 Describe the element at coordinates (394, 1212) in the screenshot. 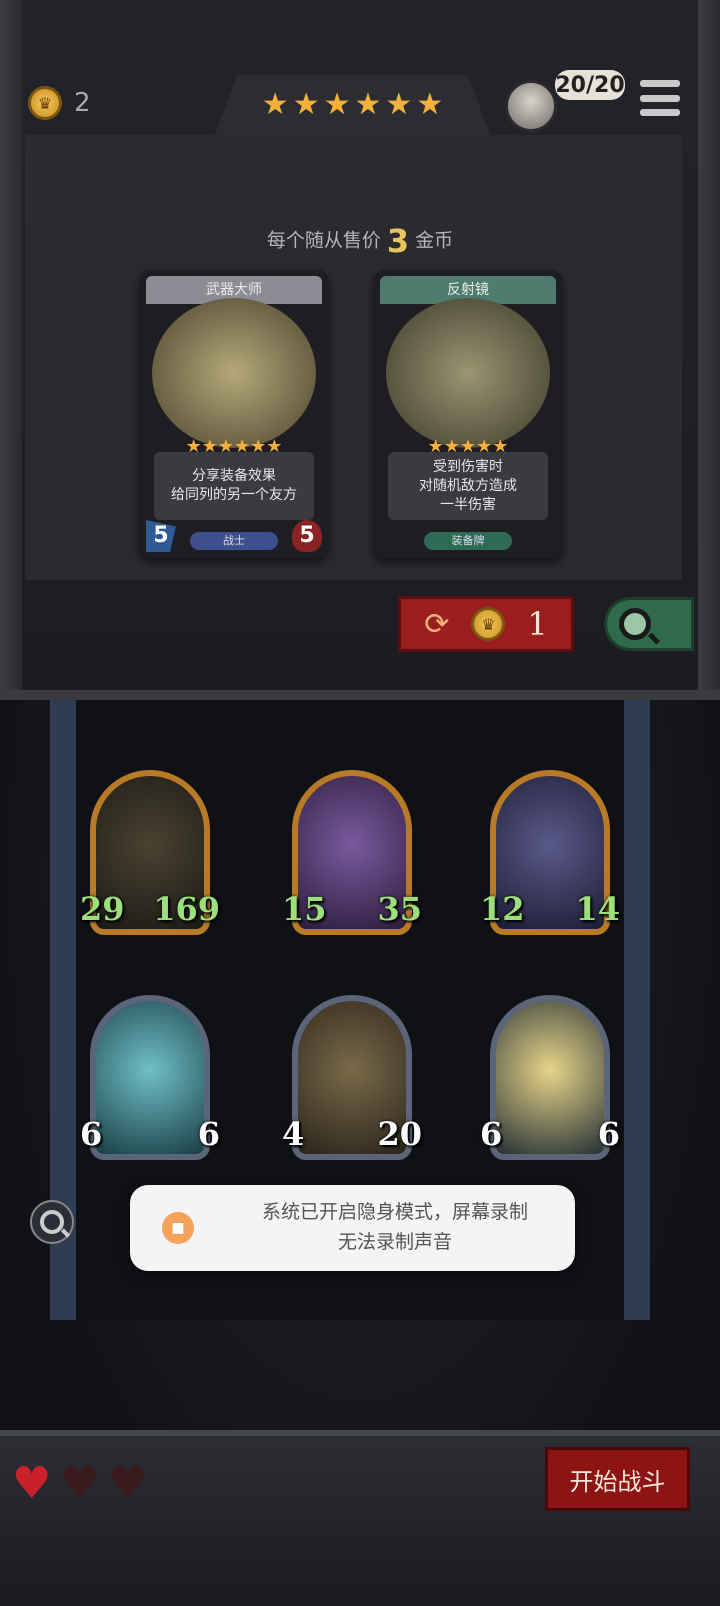

I see `toast-line: 系统已开启隐身模式，屏幕录制` at that location.